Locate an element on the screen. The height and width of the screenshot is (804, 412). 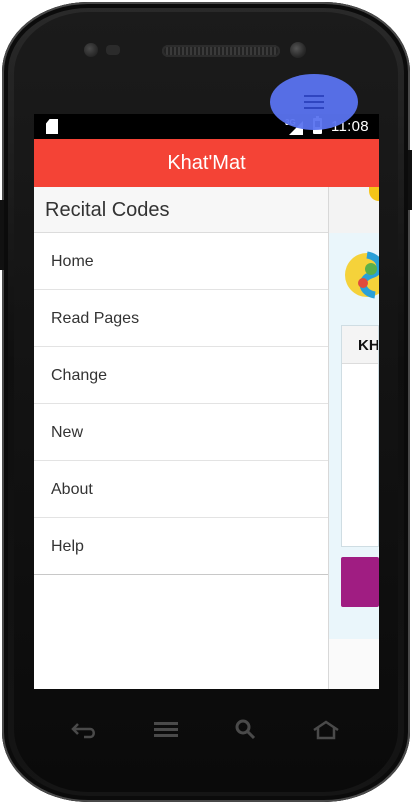
drawer-item-help: Help is located at coordinates (181, 546).